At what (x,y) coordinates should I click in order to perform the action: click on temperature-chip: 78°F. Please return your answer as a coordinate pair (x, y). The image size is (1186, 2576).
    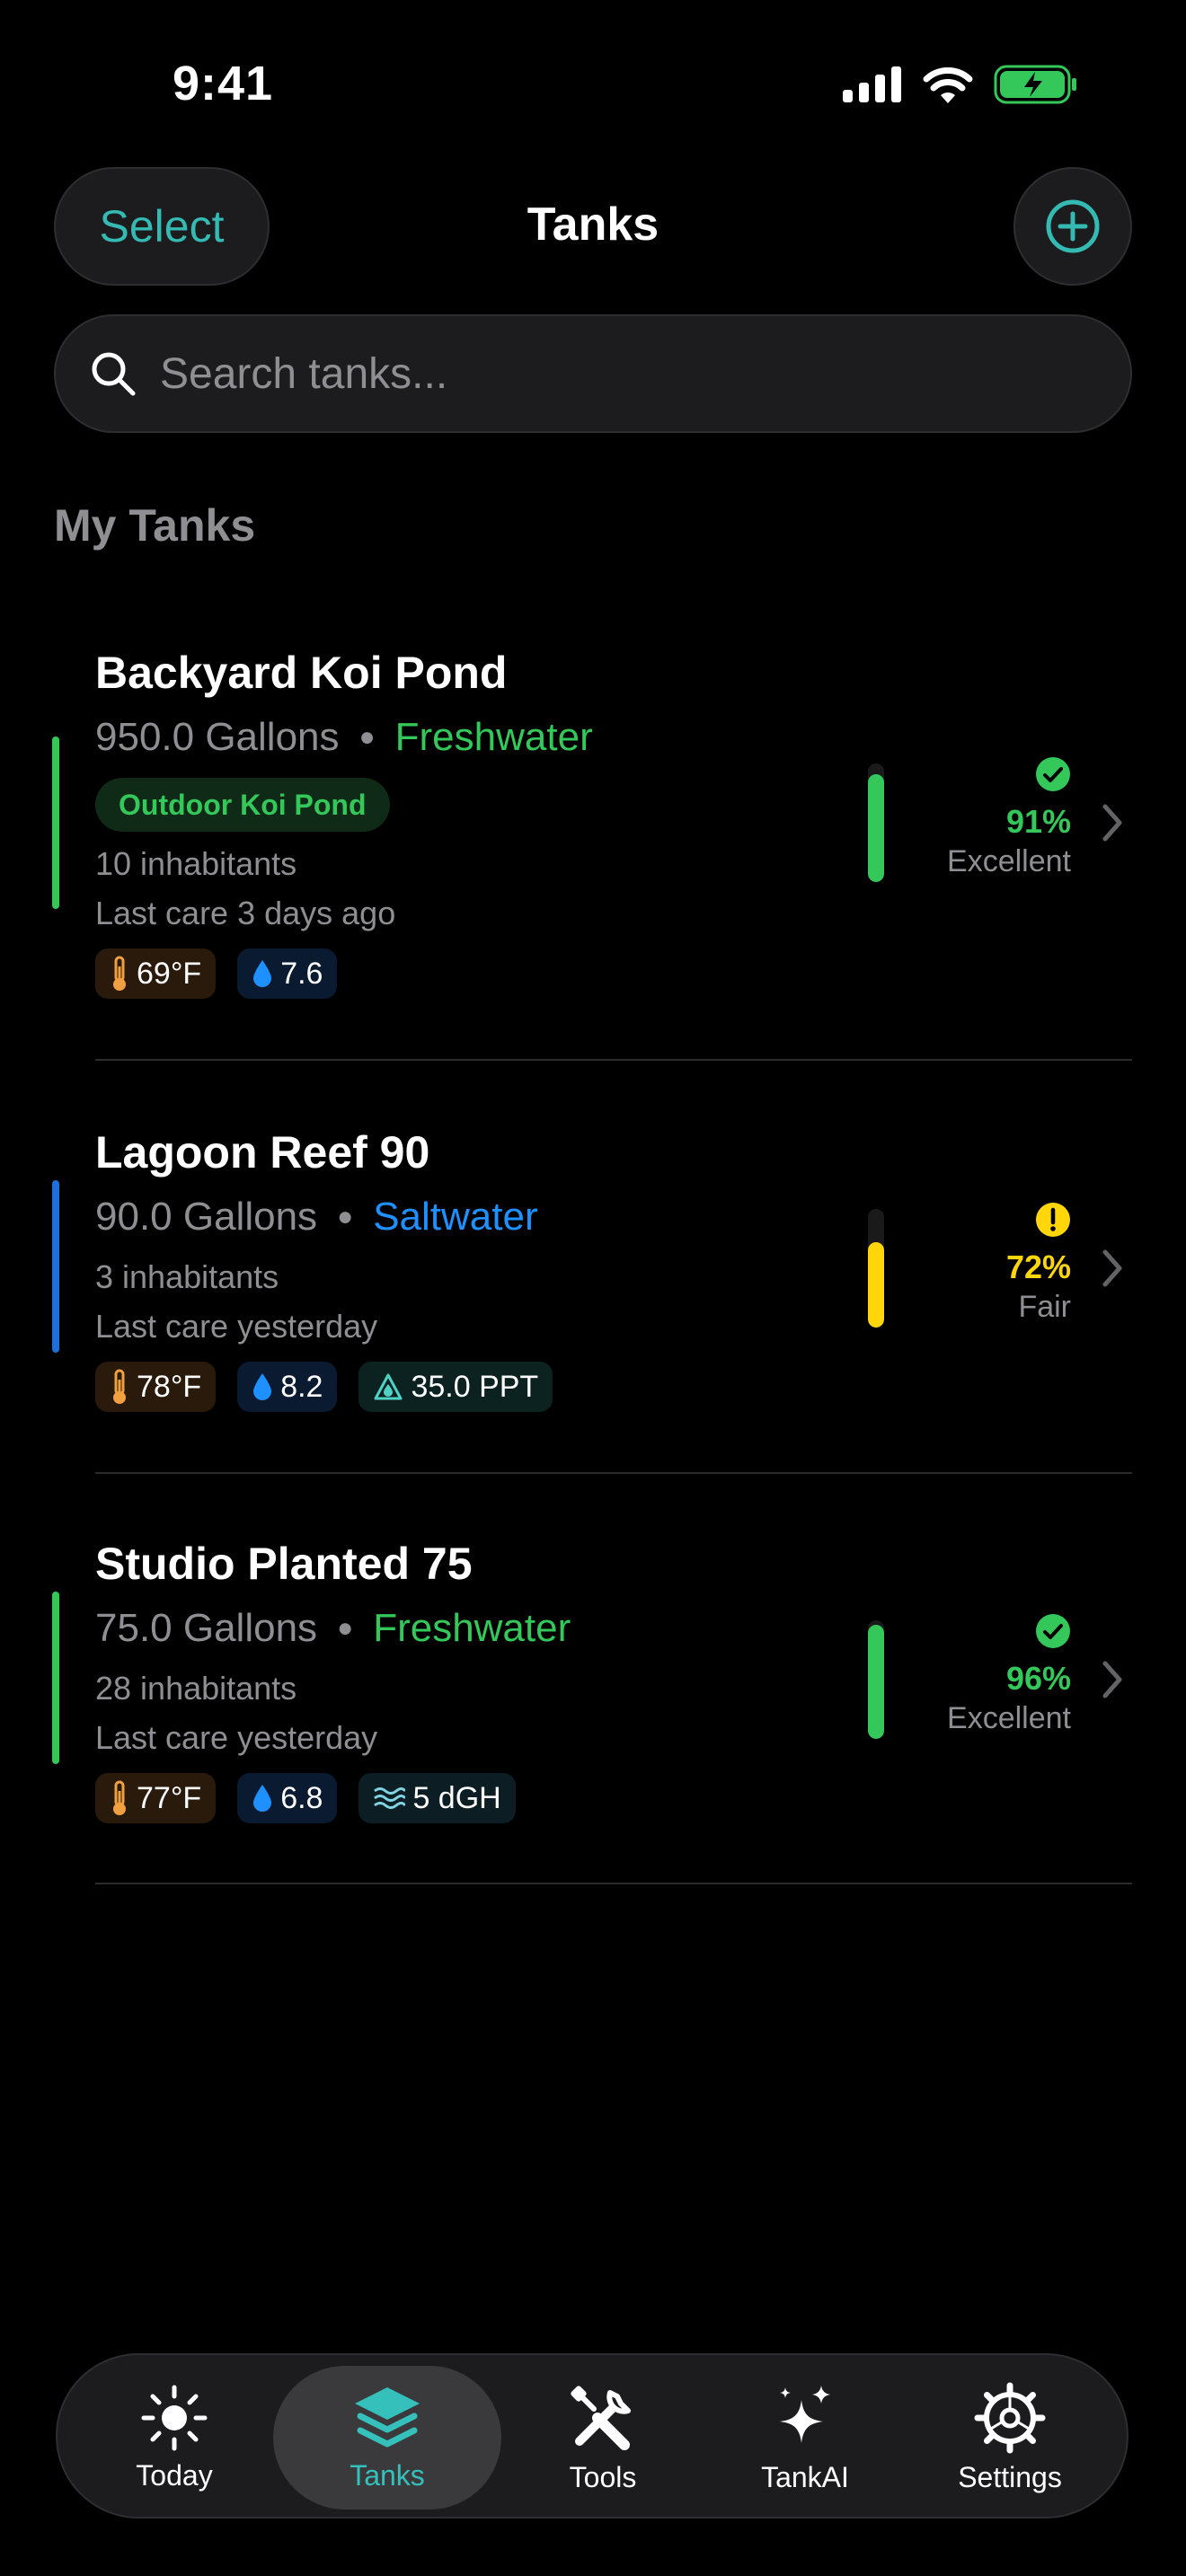
    Looking at the image, I should click on (156, 1387).